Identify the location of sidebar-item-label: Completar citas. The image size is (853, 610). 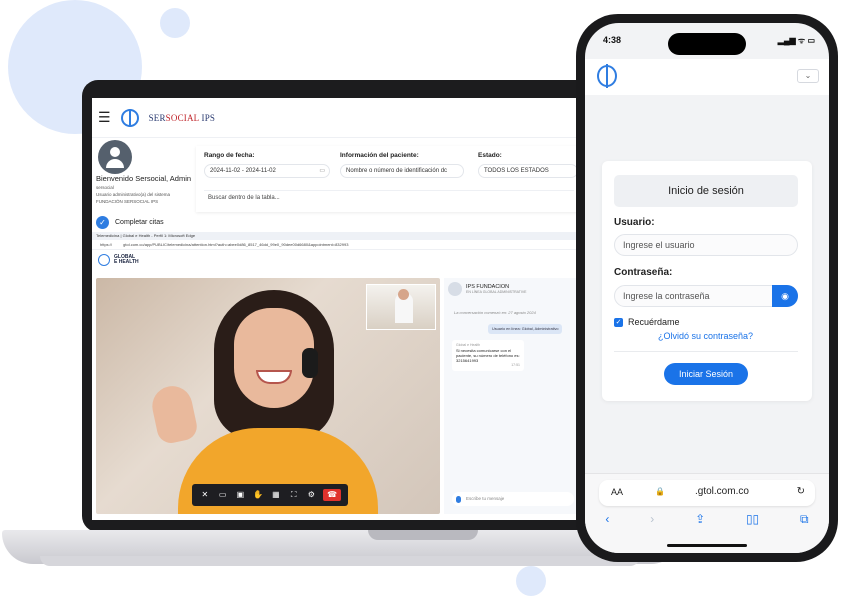
(139, 222).